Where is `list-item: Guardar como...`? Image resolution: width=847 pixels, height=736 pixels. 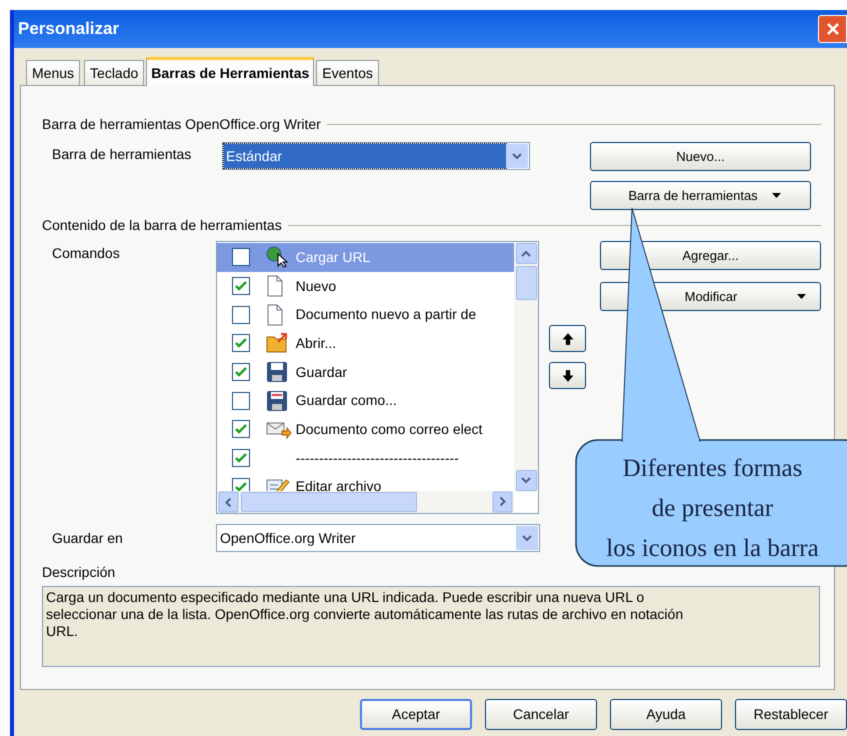
list-item: Guardar como... is located at coordinates (365, 401).